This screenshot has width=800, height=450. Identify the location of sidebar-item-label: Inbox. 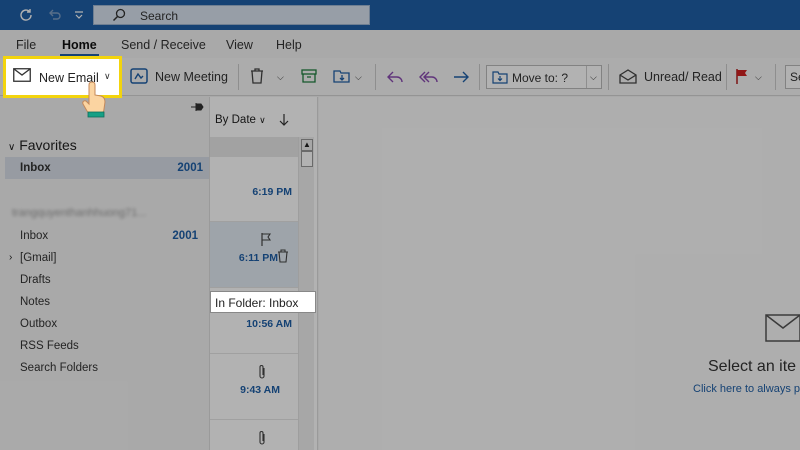
(34, 236).